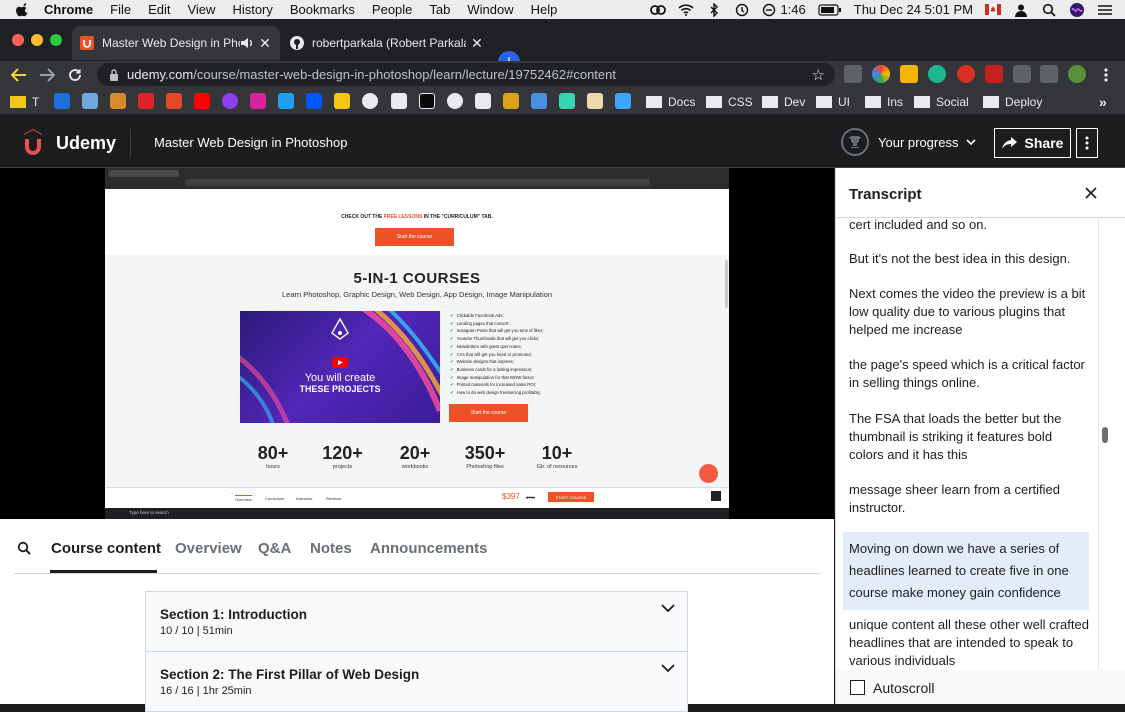 The width and height of the screenshot is (1125, 712). What do you see at coordinates (23, 9) in the screenshot?
I see `apple-icon` at bounding box center [23, 9].